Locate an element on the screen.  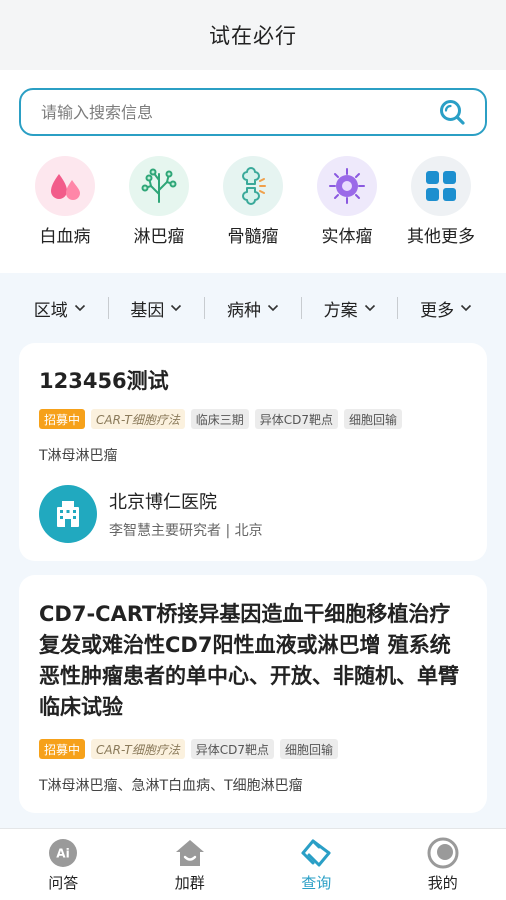
page-title: 试在必行 is located at coordinates (253, 36).